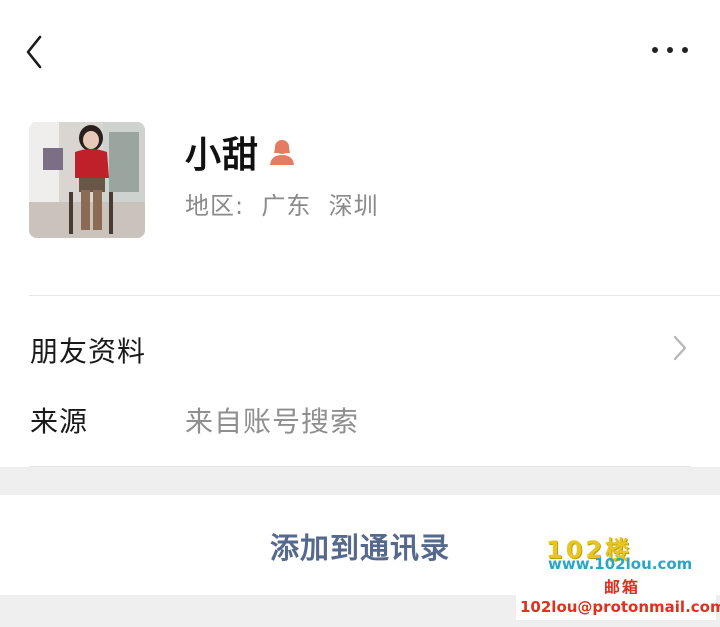 The width and height of the screenshot is (720, 627). I want to click on female-user-icon, so click(282, 152).